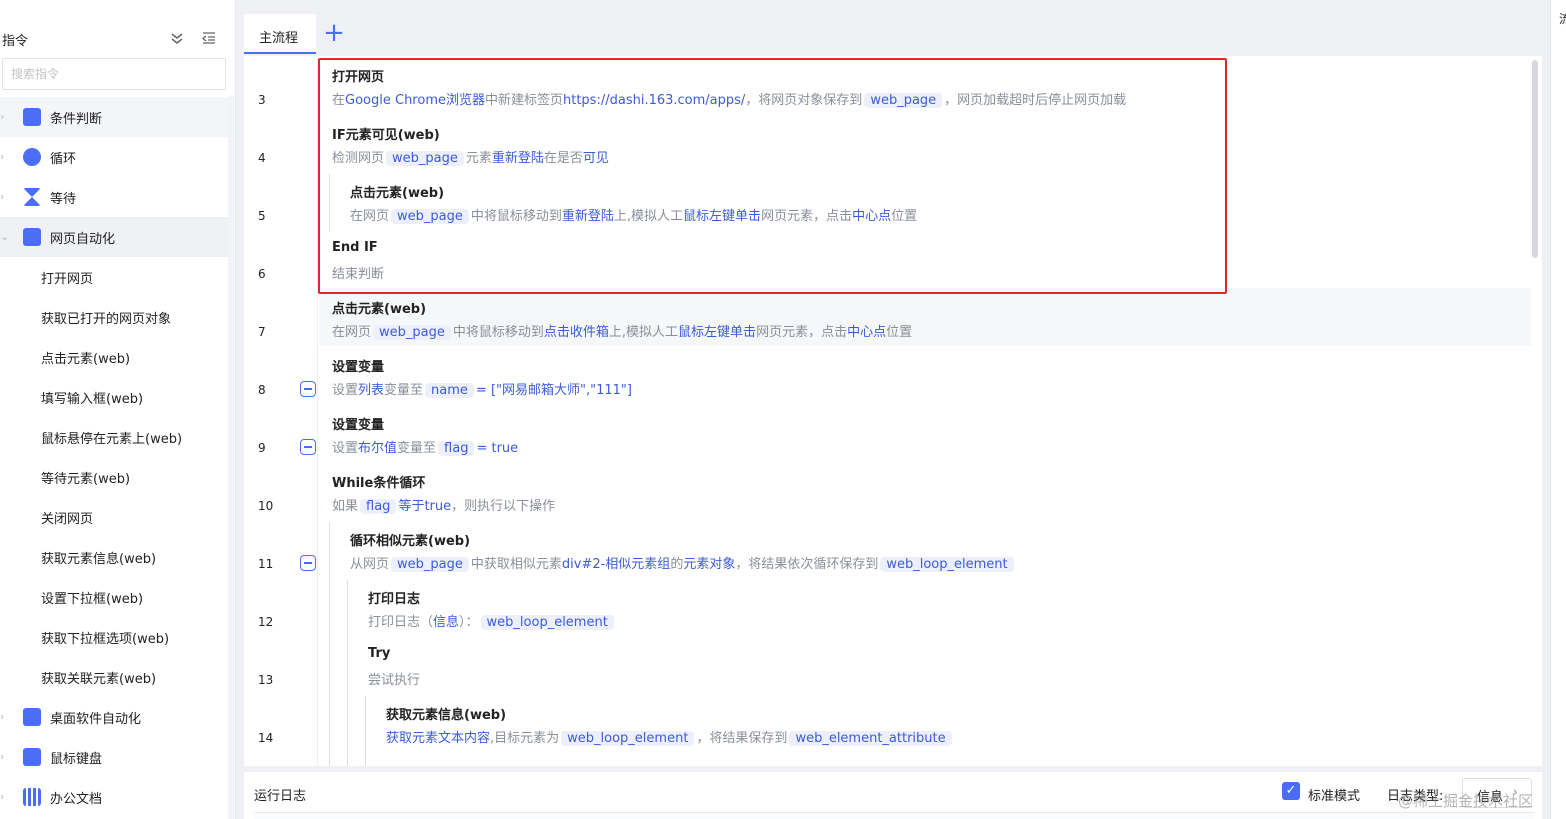 This screenshot has height=819, width=1566. What do you see at coordinates (394, 680) in the screenshot?
I see `step-description: 尝试执行` at bounding box center [394, 680].